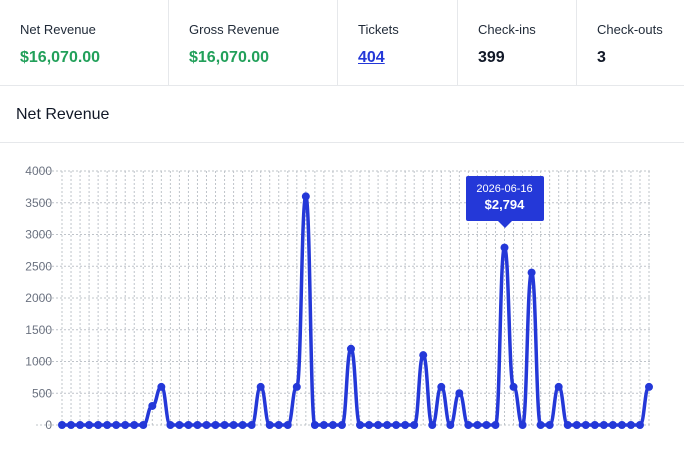  What do you see at coordinates (630, 42) in the screenshot?
I see `stat-check-outs: Check-outs 3` at bounding box center [630, 42].